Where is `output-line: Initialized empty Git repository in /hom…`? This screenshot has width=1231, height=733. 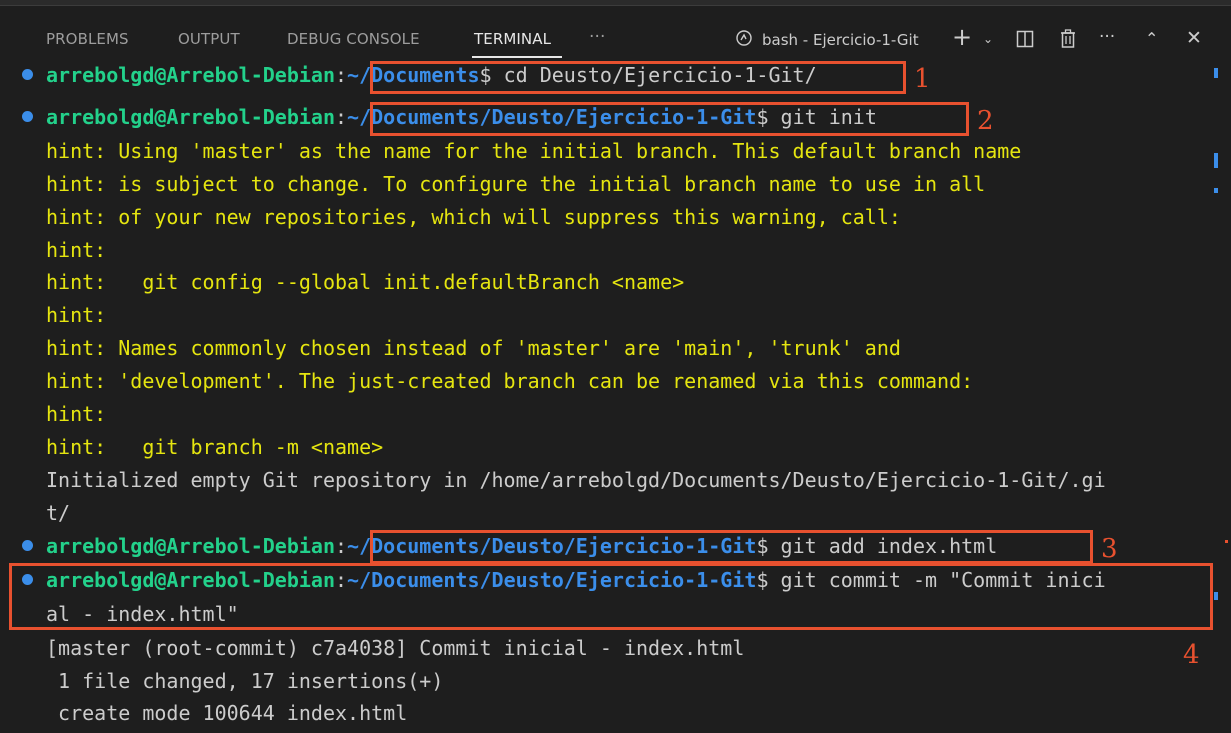
output-line: Initialized empty Git repository in /hom… is located at coordinates (576, 480).